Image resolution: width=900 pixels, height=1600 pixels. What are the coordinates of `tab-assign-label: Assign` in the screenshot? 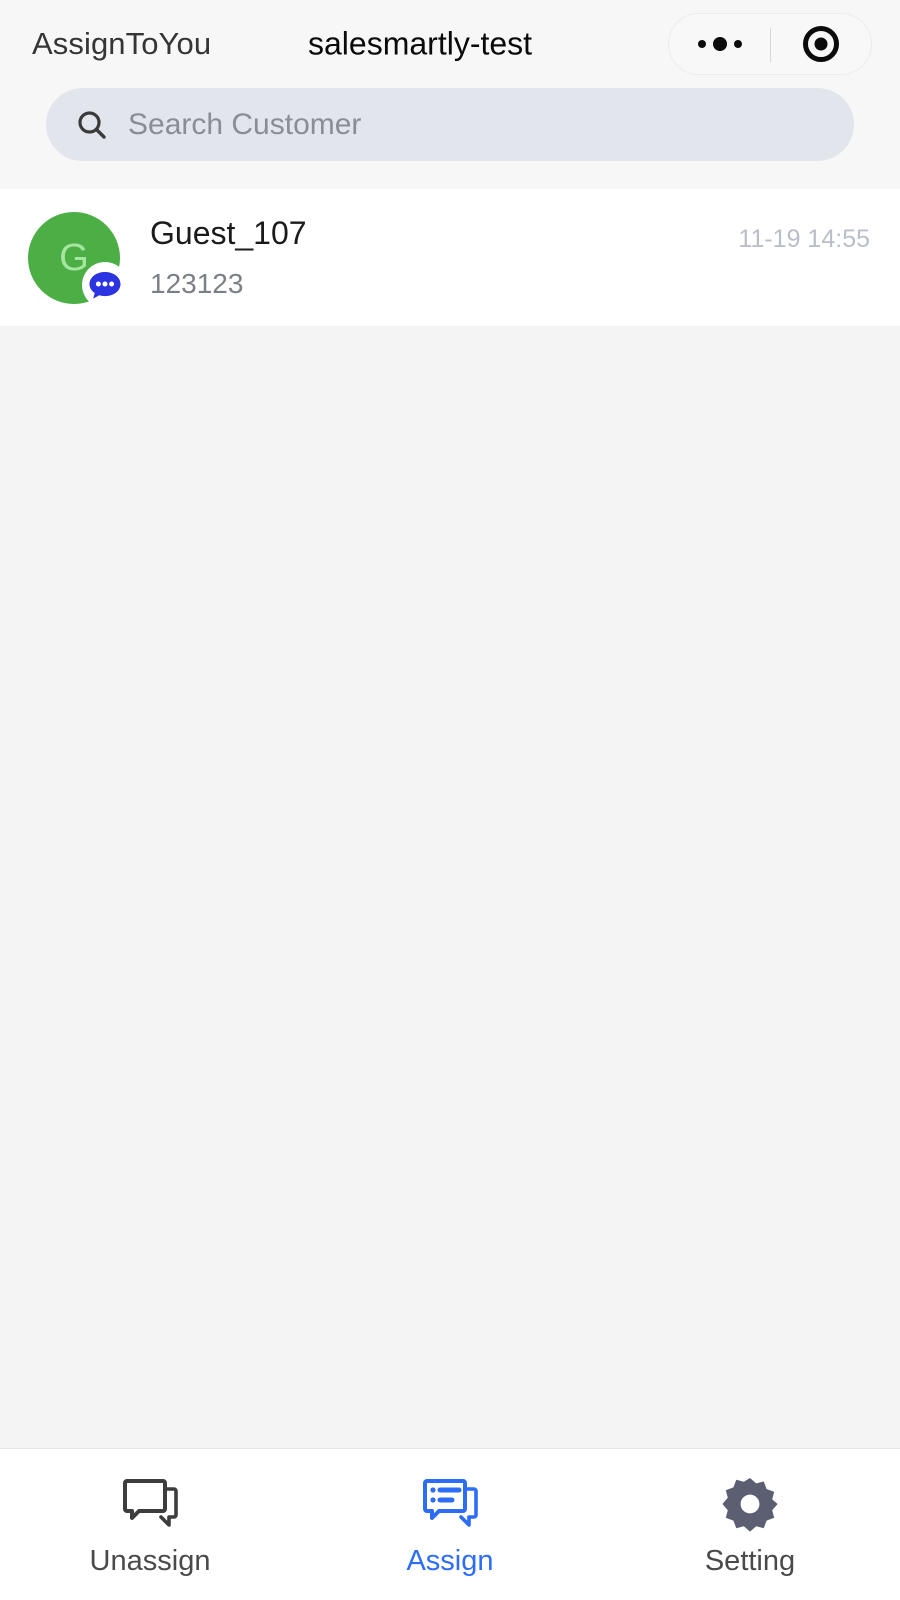 It's located at (450, 1561).